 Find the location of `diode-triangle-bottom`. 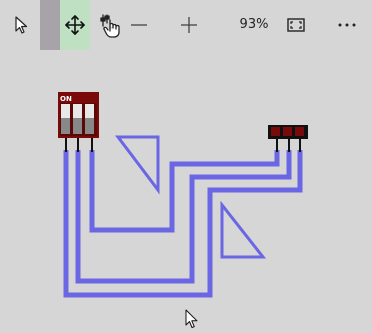

diode-triangle-bottom is located at coordinates (243, 229).